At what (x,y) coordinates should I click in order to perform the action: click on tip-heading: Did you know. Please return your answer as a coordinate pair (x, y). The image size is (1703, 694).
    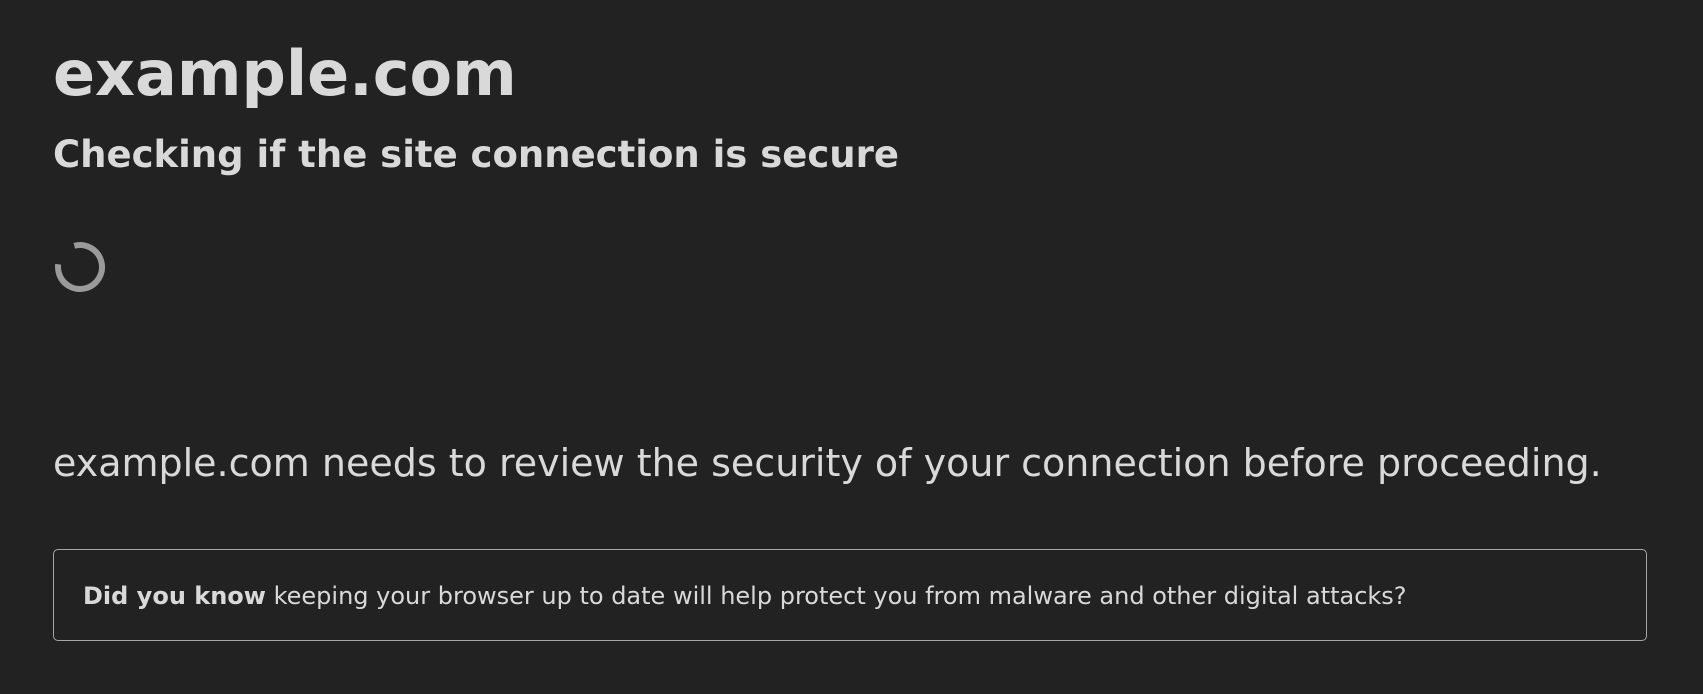
    Looking at the image, I should click on (174, 596).